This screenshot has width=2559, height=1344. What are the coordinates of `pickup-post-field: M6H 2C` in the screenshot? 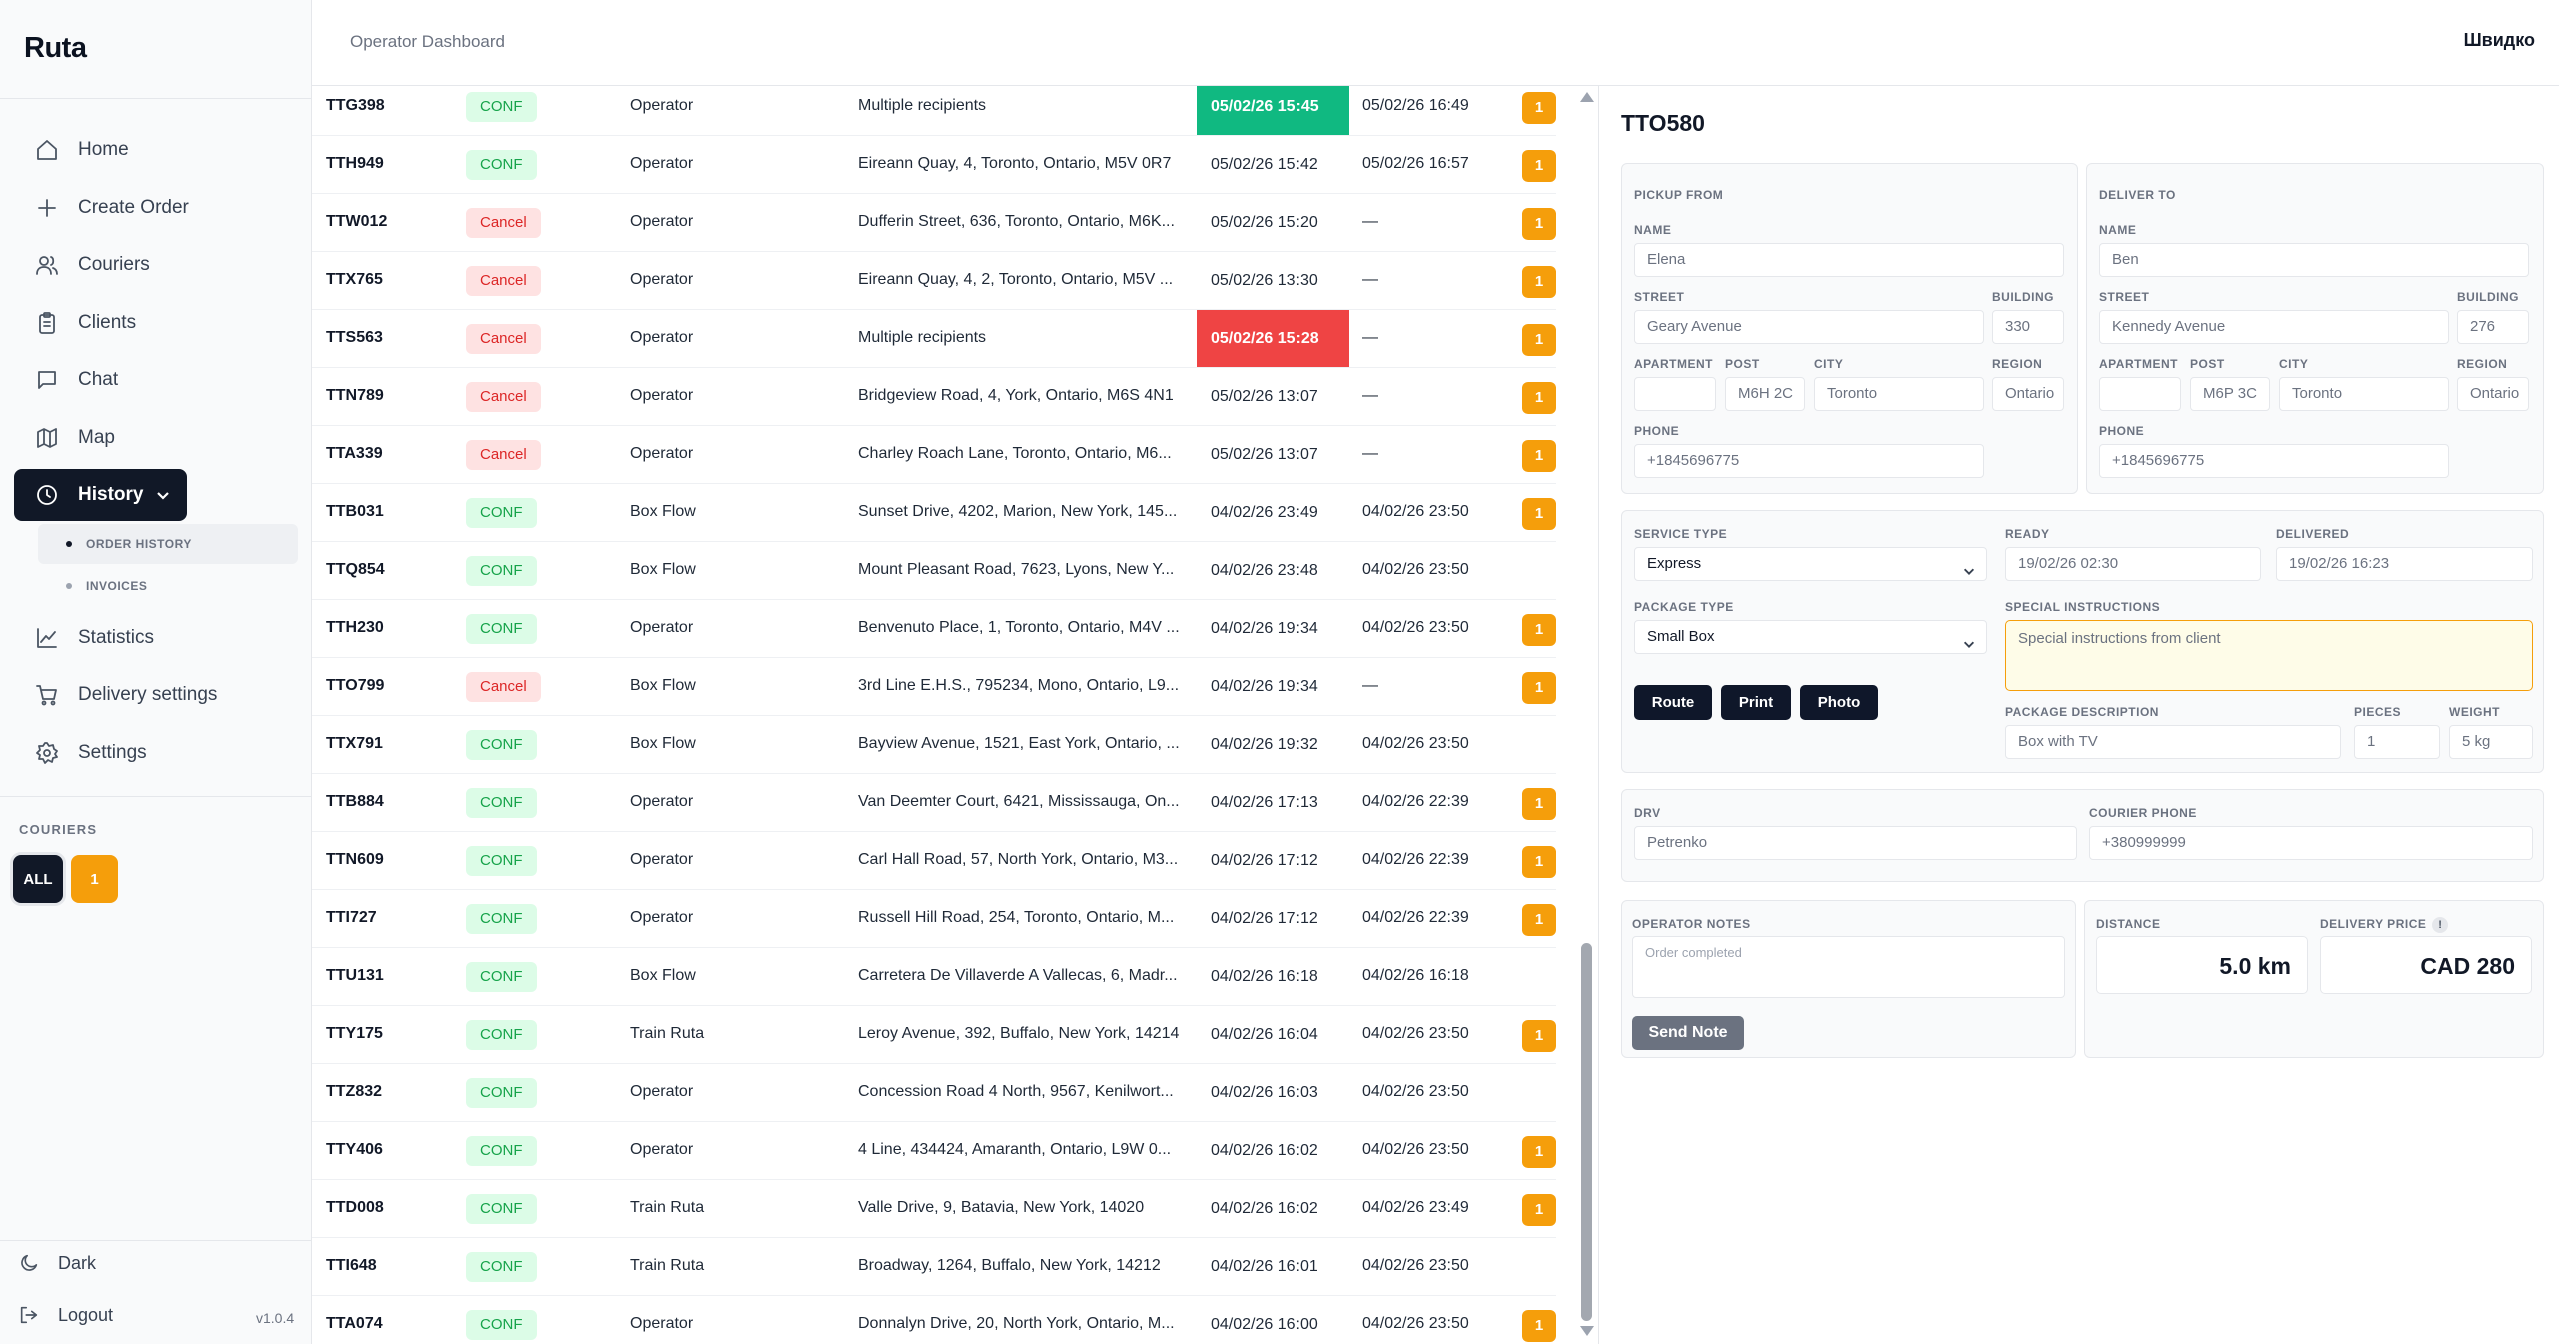 It's located at (1765, 394).